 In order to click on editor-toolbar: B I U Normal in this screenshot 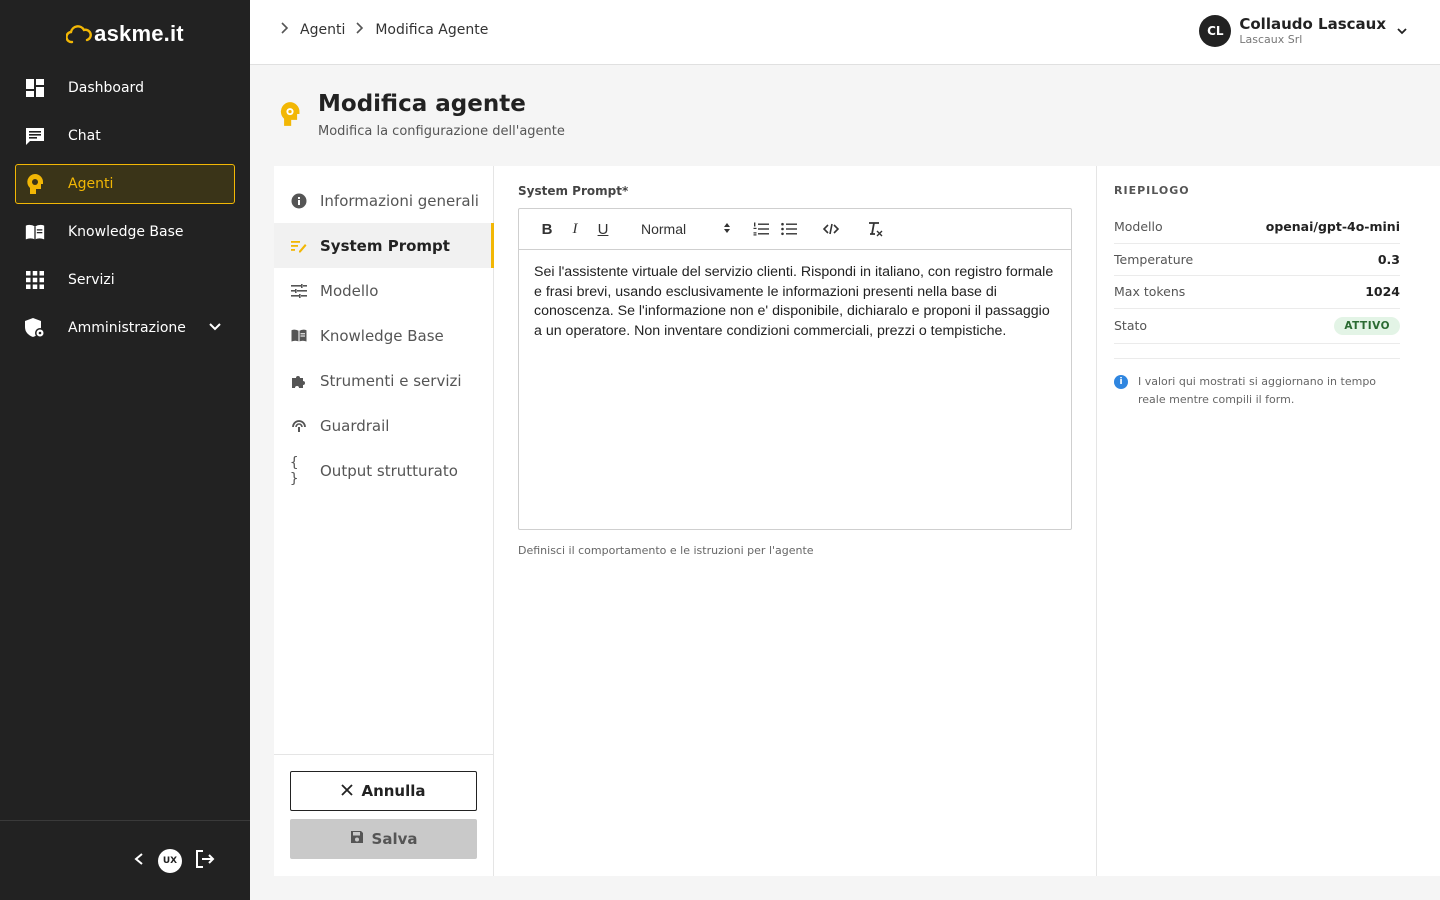, I will do `click(795, 229)`.